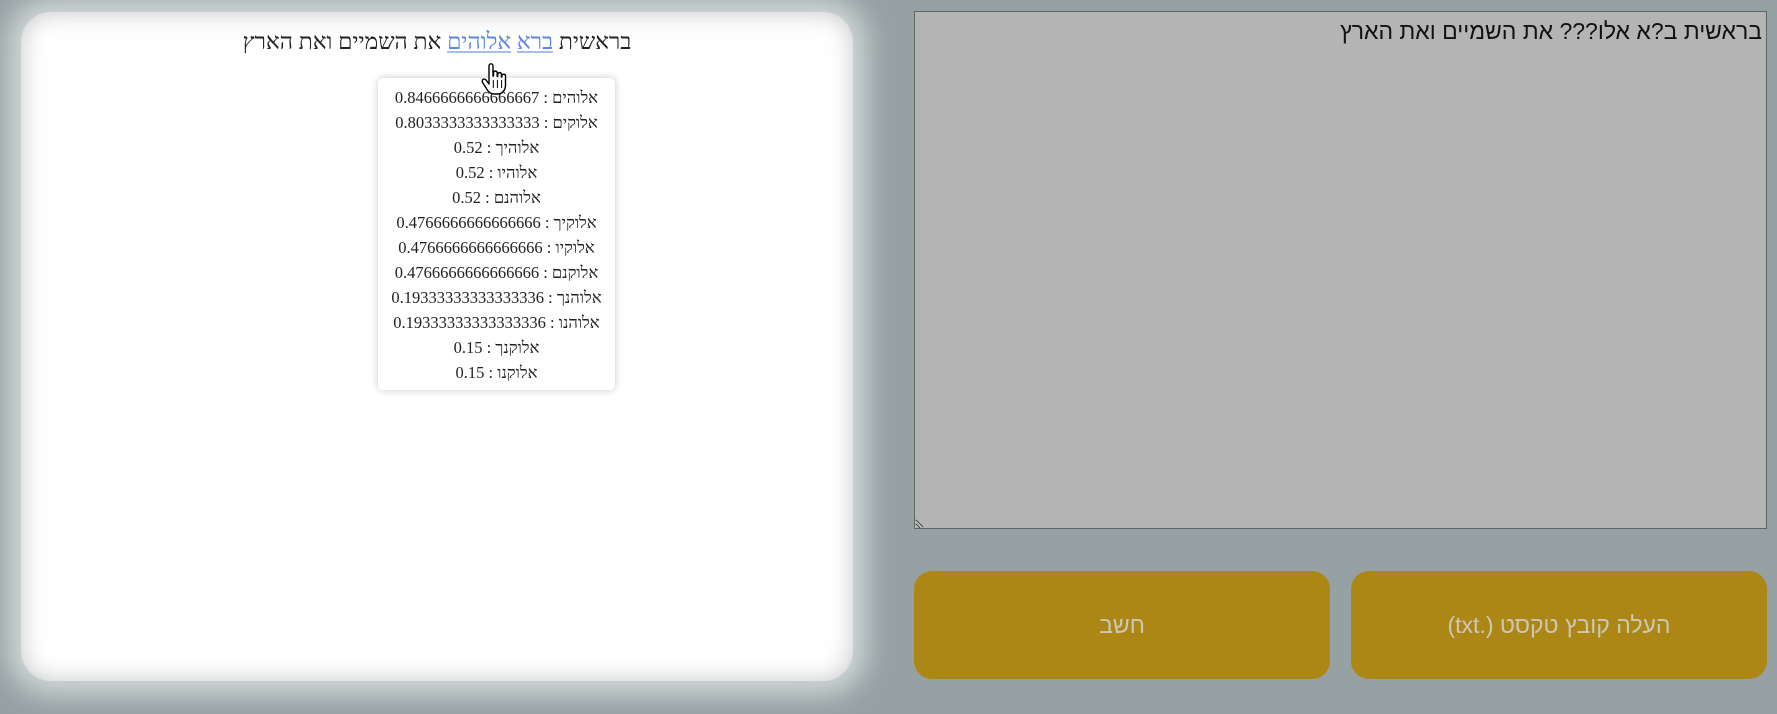  Describe the element at coordinates (496, 322) in the screenshot. I see `suggestion-item: אלוהנו : 0.19333333333333336` at that location.